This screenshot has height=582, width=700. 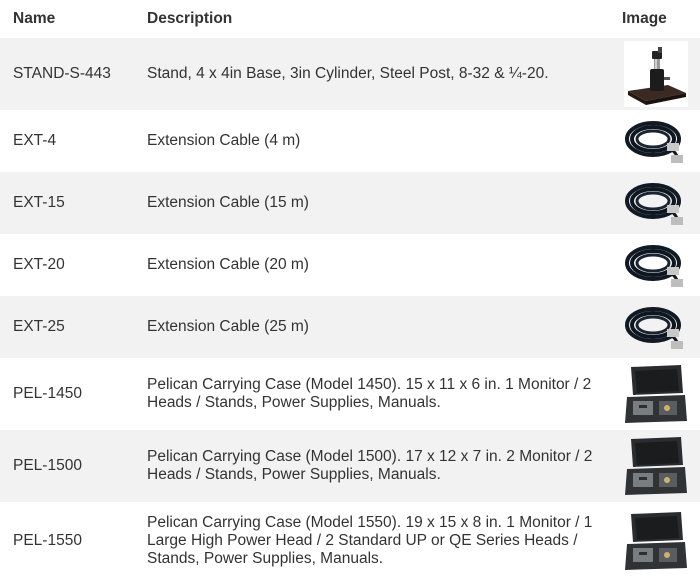 I want to click on row-name: PEL-1550, so click(x=47, y=540).